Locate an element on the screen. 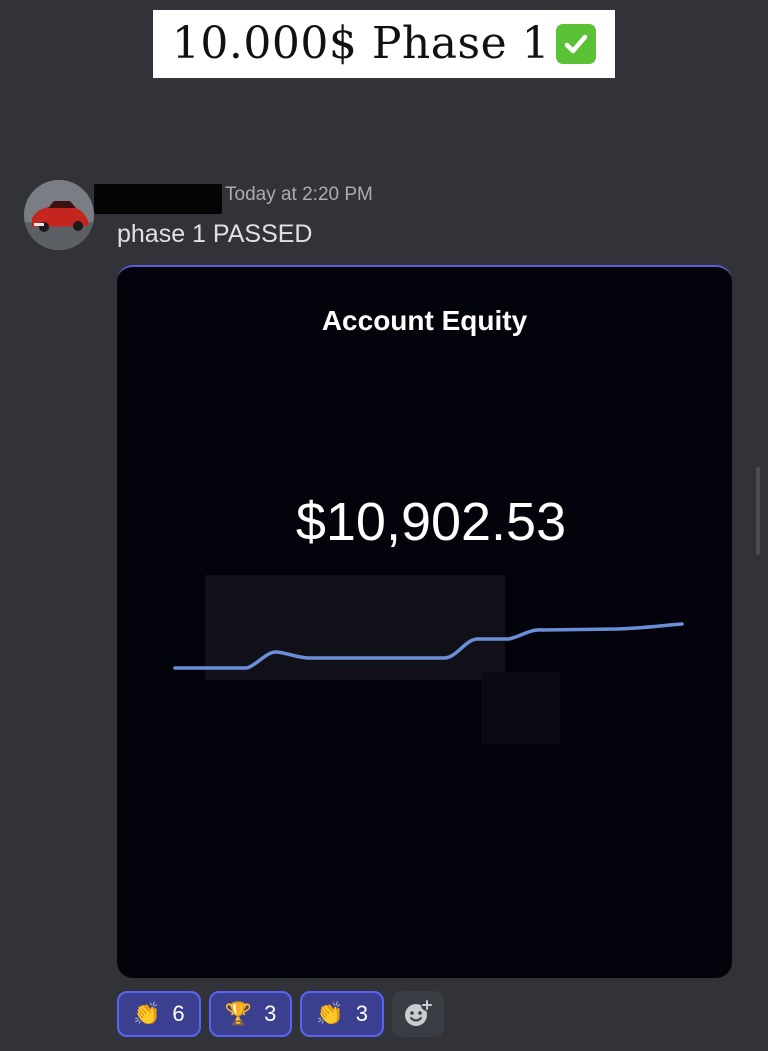  avatar is located at coordinates (59, 215).